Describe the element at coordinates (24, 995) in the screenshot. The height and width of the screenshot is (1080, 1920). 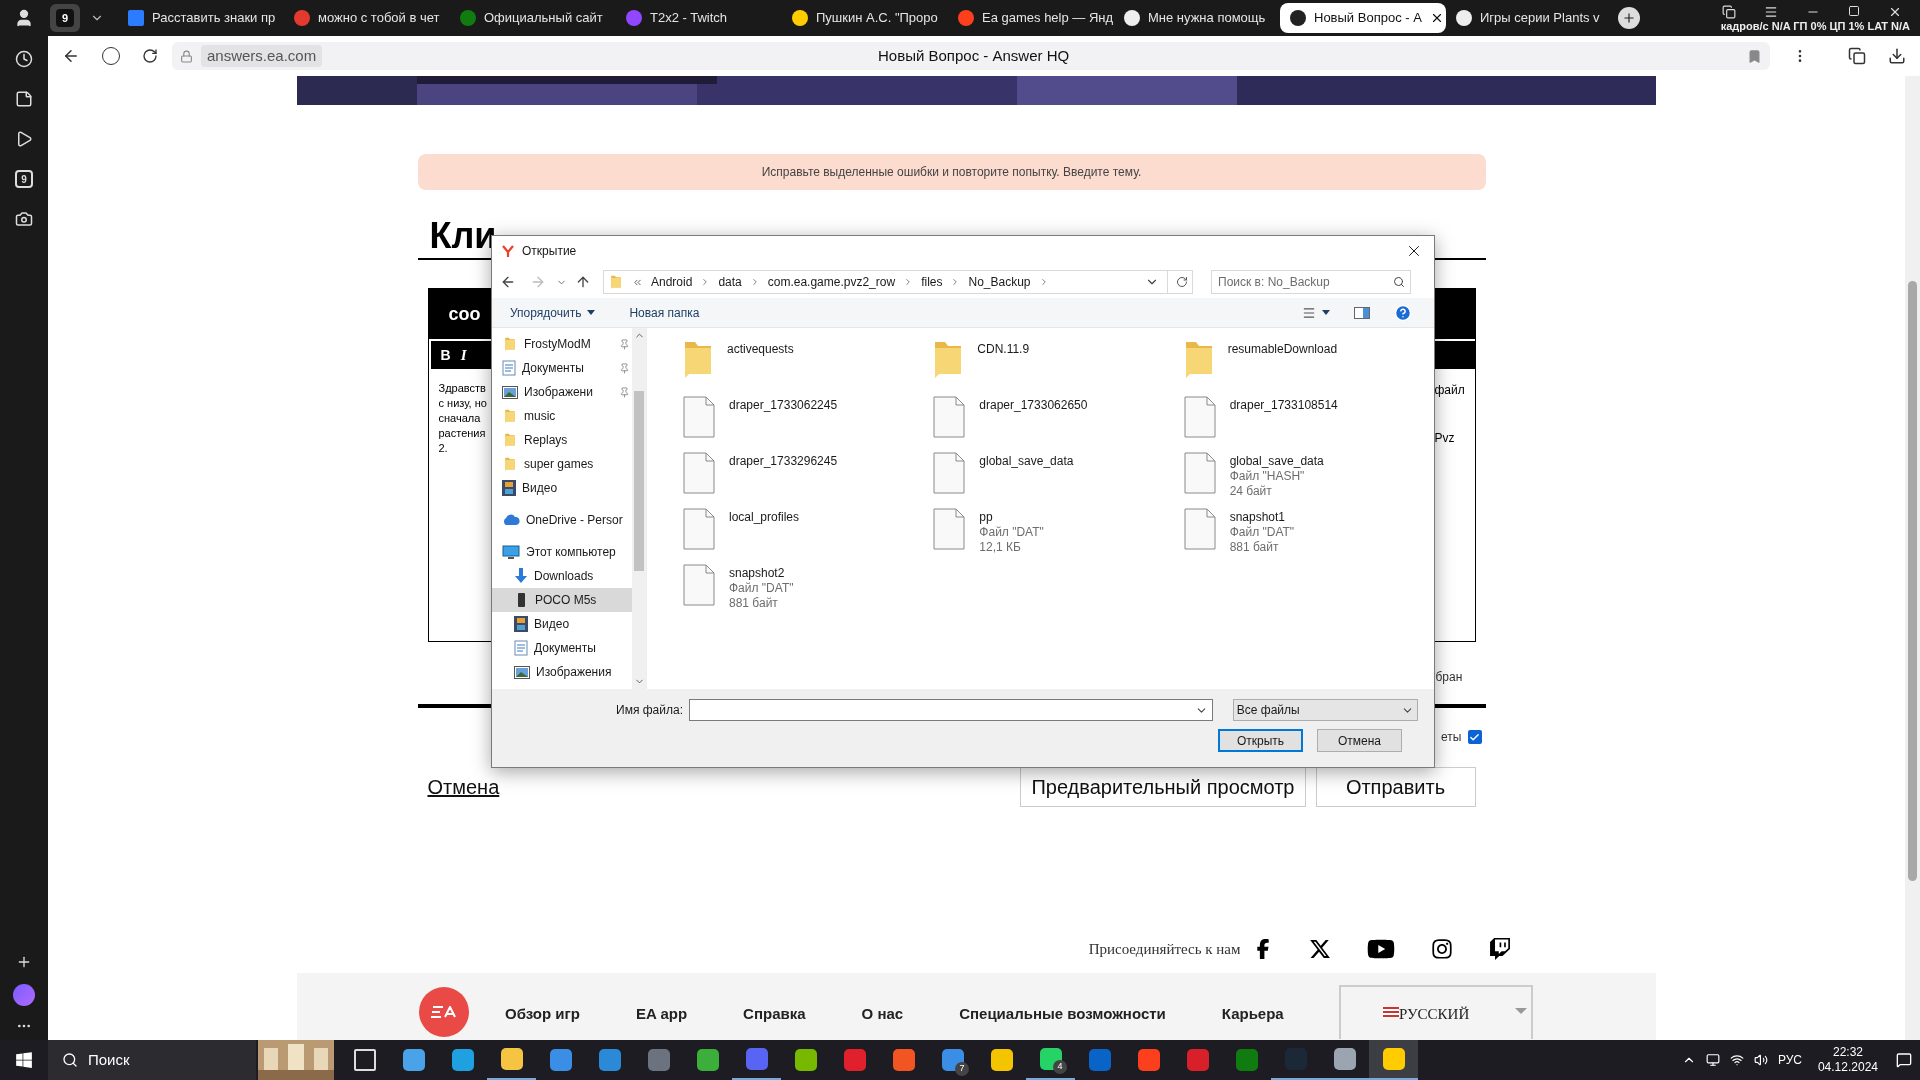
I see `assistant-icon` at that location.